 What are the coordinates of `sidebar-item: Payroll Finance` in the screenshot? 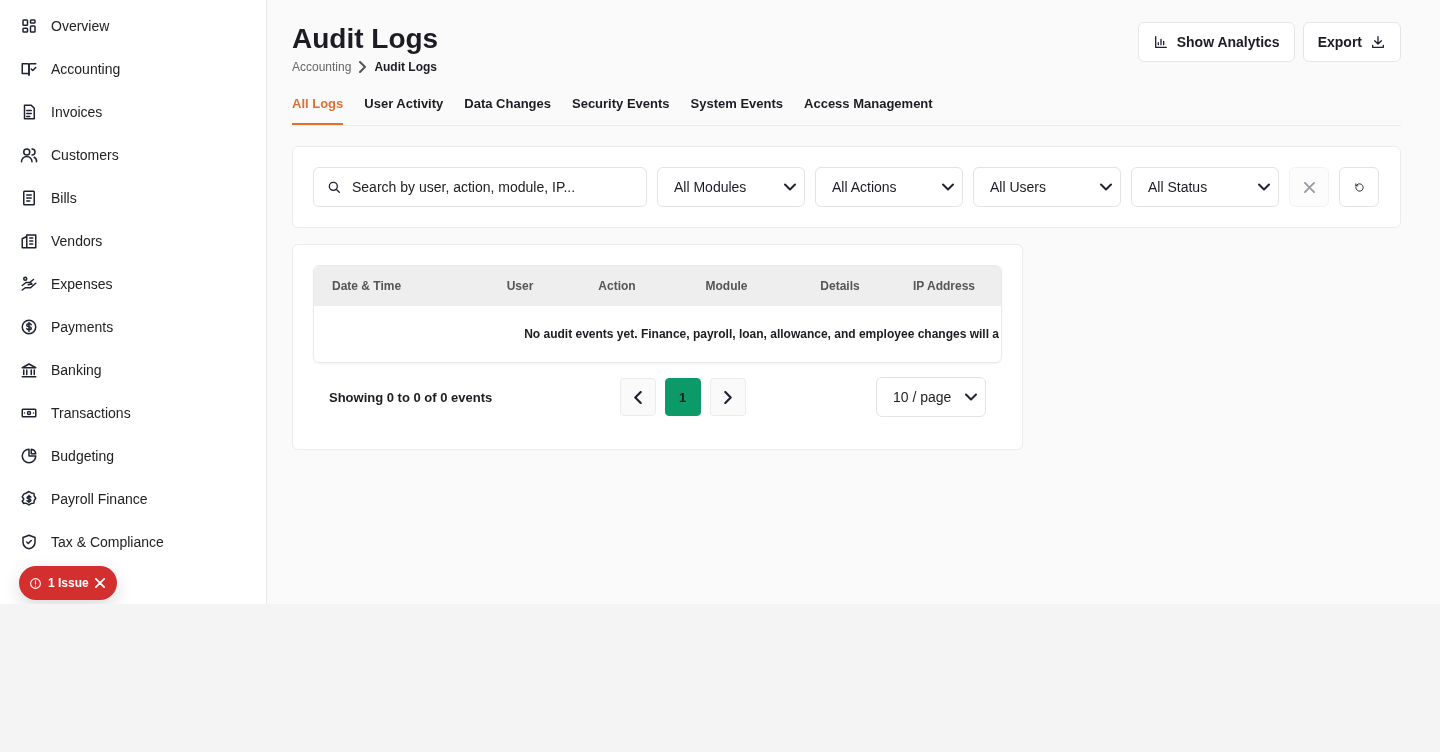 It's located at (84, 498).